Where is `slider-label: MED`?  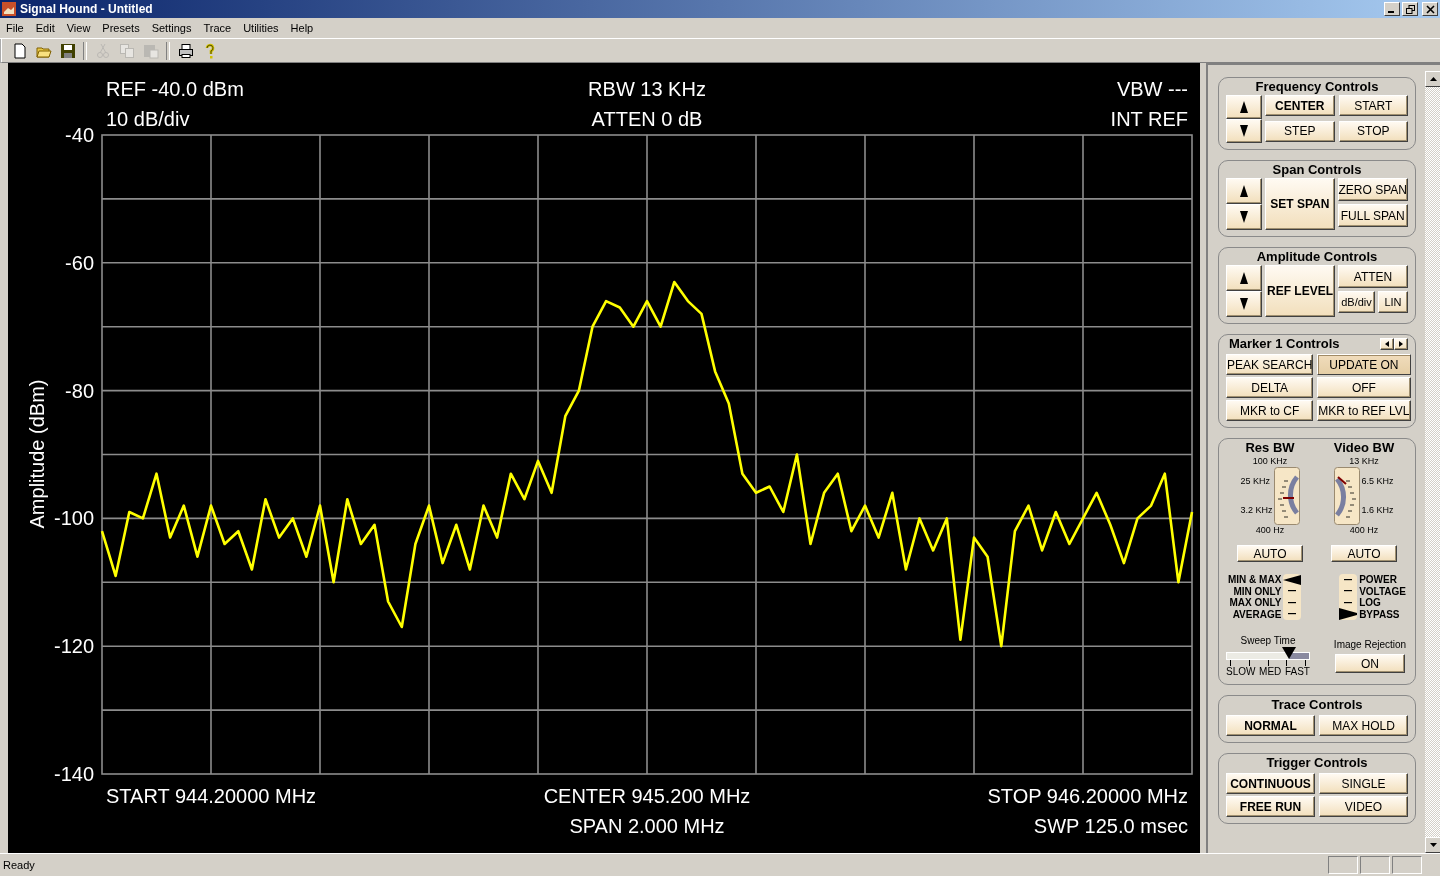 slider-label: MED is located at coordinates (1270, 672).